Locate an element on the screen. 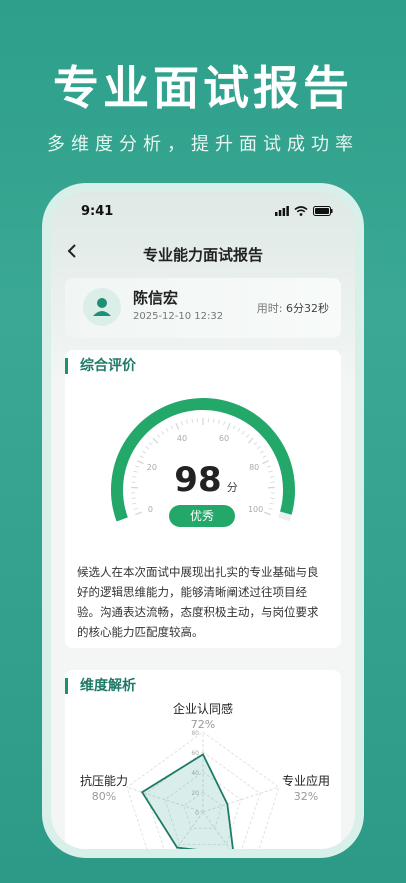 The height and width of the screenshot is (883, 406). score-value: 98 is located at coordinates (198, 480).